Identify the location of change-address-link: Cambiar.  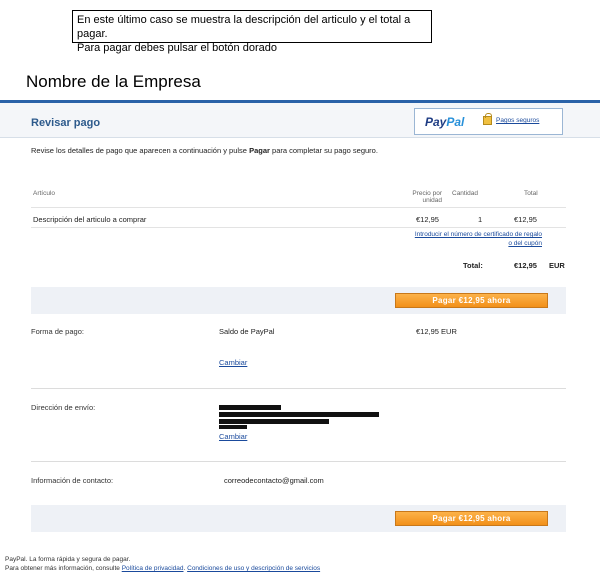
(233, 436).